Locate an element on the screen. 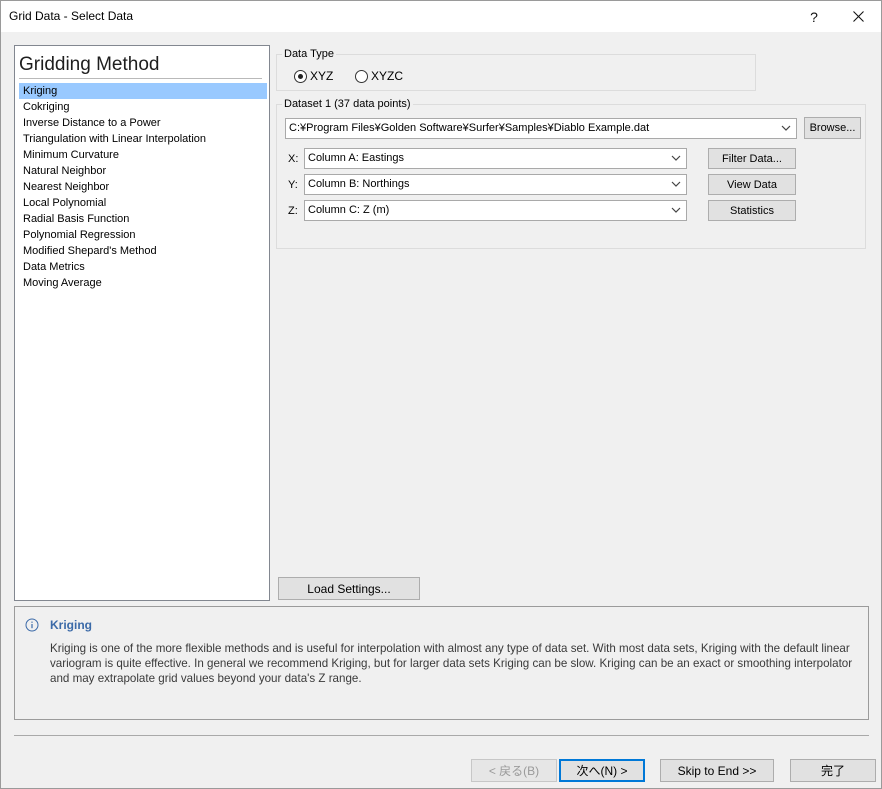 This screenshot has width=882, height=789. x-column-combo: Column A: Eastings is located at coordinates (495, 158).